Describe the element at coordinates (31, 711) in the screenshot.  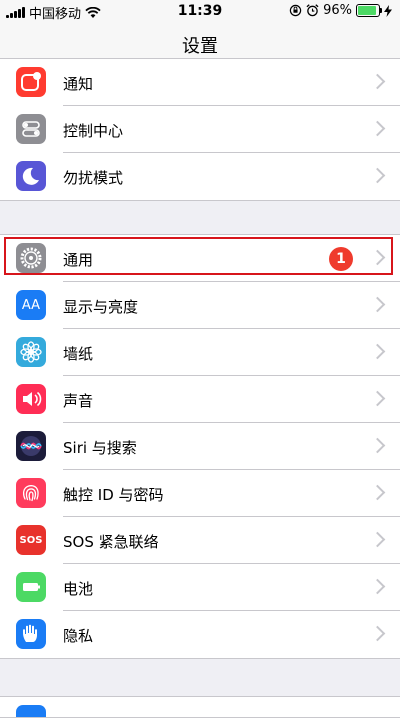
I see `app-store-icon` at that location.